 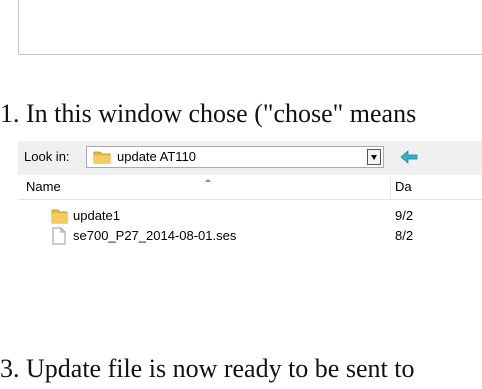 I want to click on look-in-label: Look in:, so click(x=47, y=156).